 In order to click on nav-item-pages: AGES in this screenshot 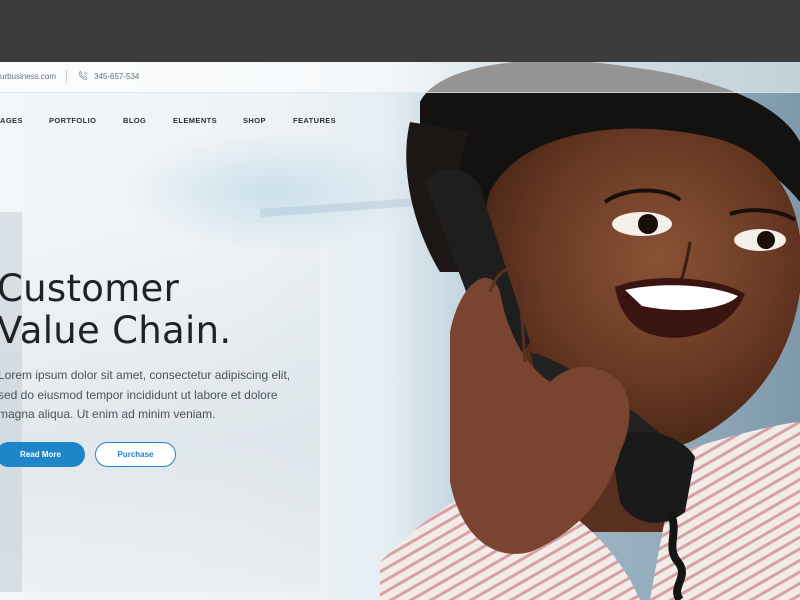, I will do `click(11, 120)`.